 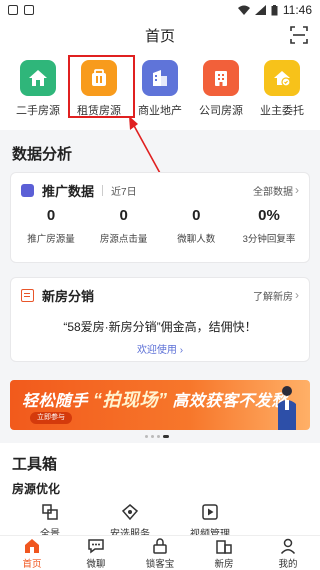 I want to click on banner-text: 轻松随手 “拍现场” 高效获客不发愁, so click(x=155, y=399).